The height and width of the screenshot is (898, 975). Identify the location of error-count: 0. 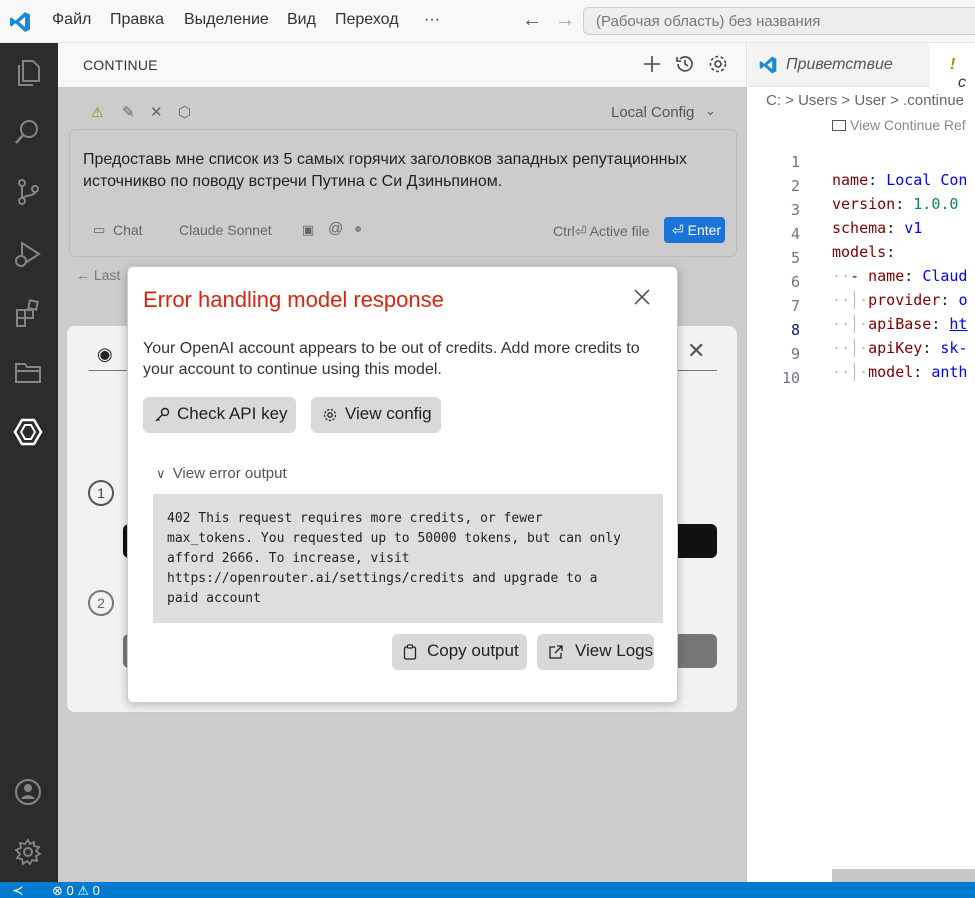
(70, 890).